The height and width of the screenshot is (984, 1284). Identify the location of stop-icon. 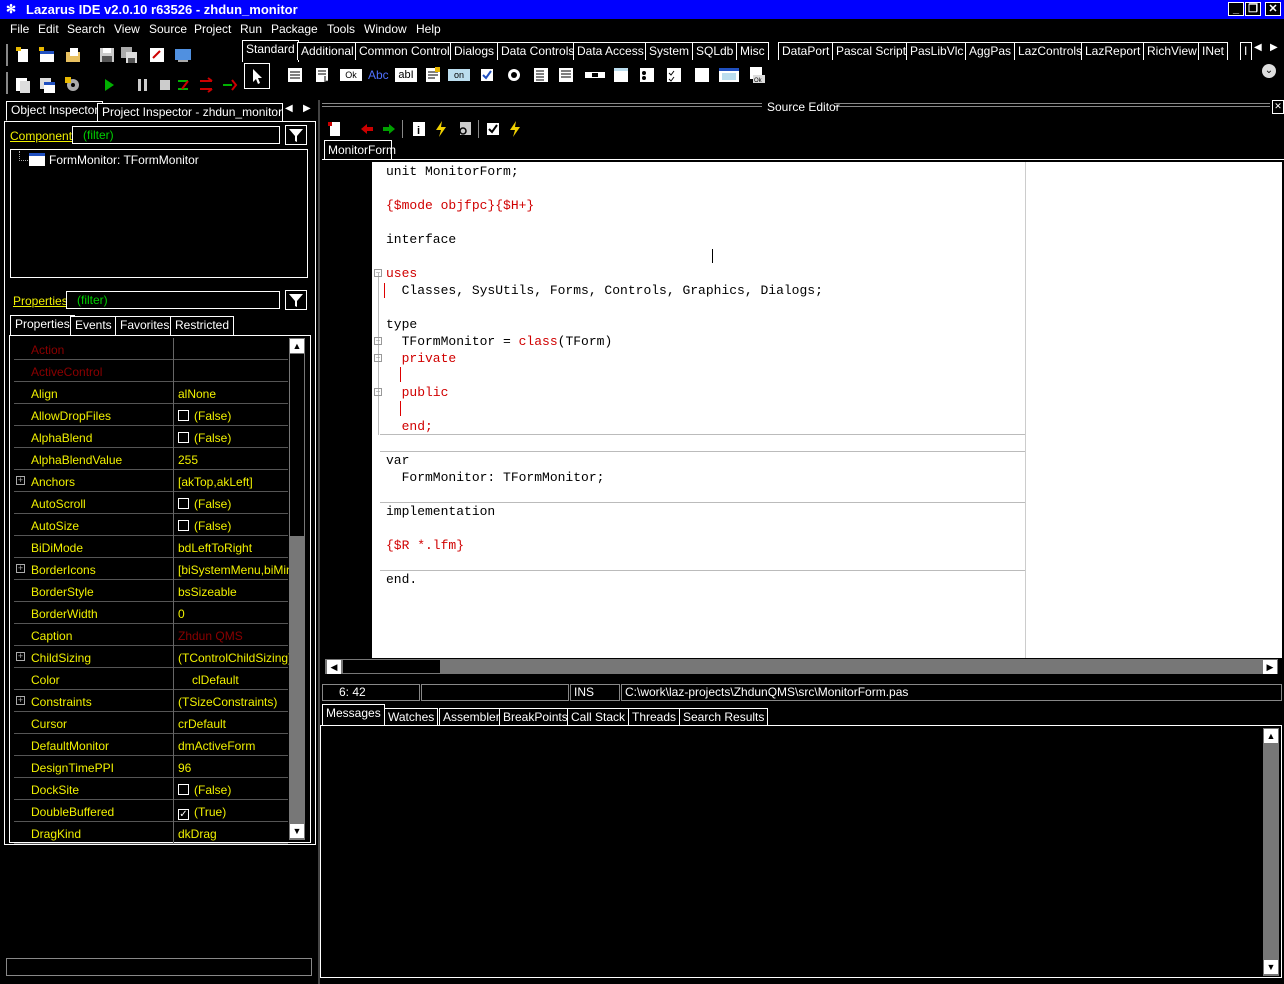
(165, 85).